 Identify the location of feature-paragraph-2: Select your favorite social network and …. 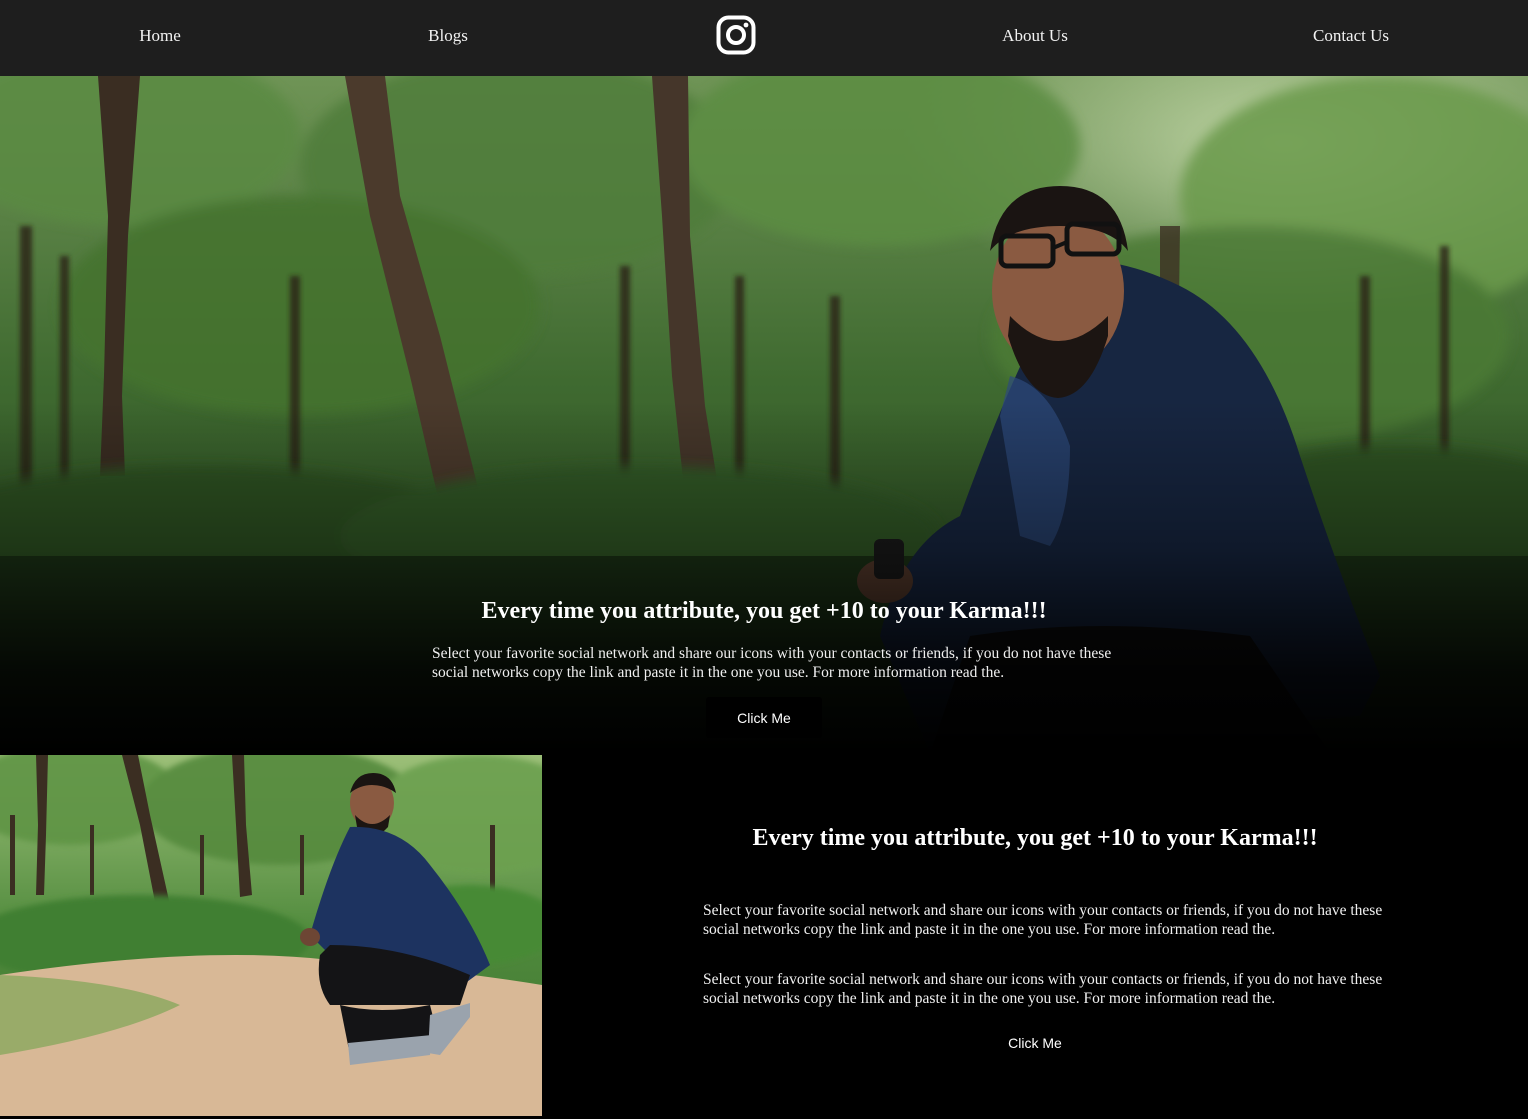
(1043, 989).